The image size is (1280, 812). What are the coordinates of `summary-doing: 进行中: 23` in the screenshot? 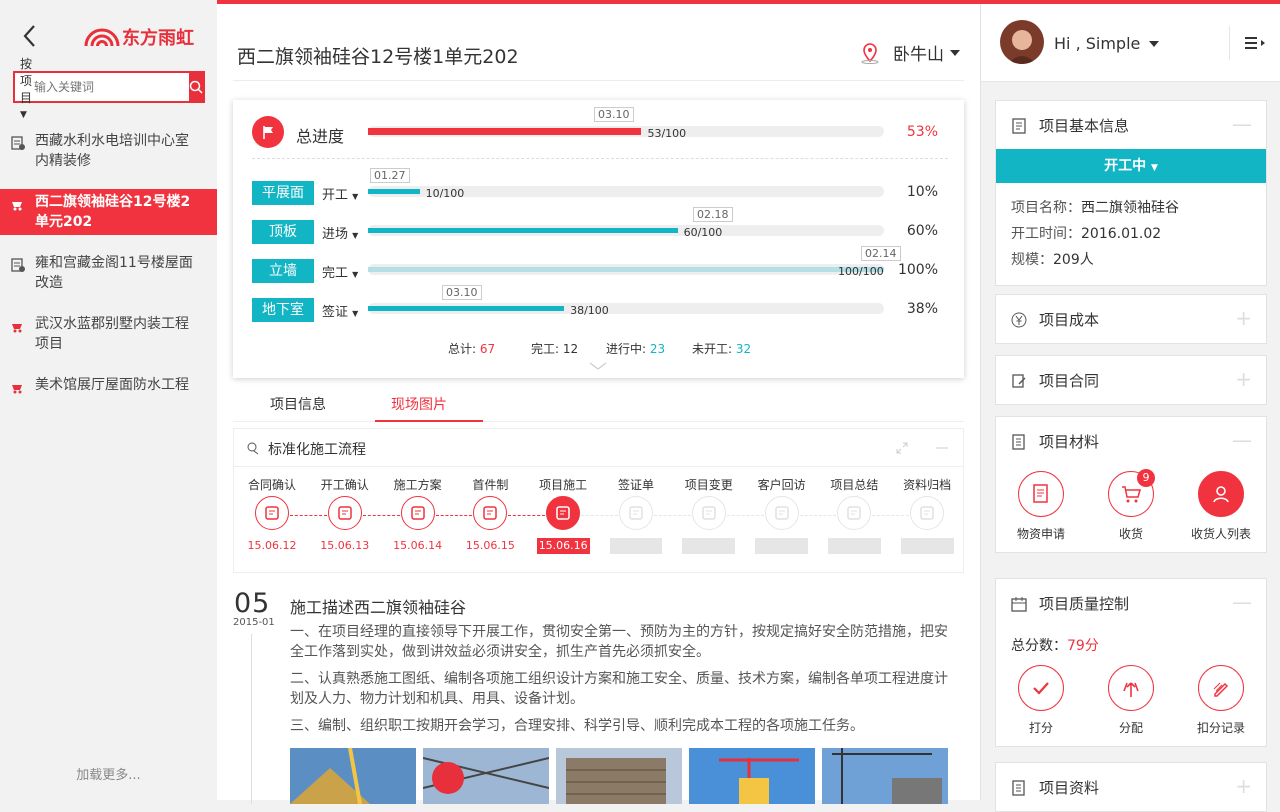 It's located at (635, 348).